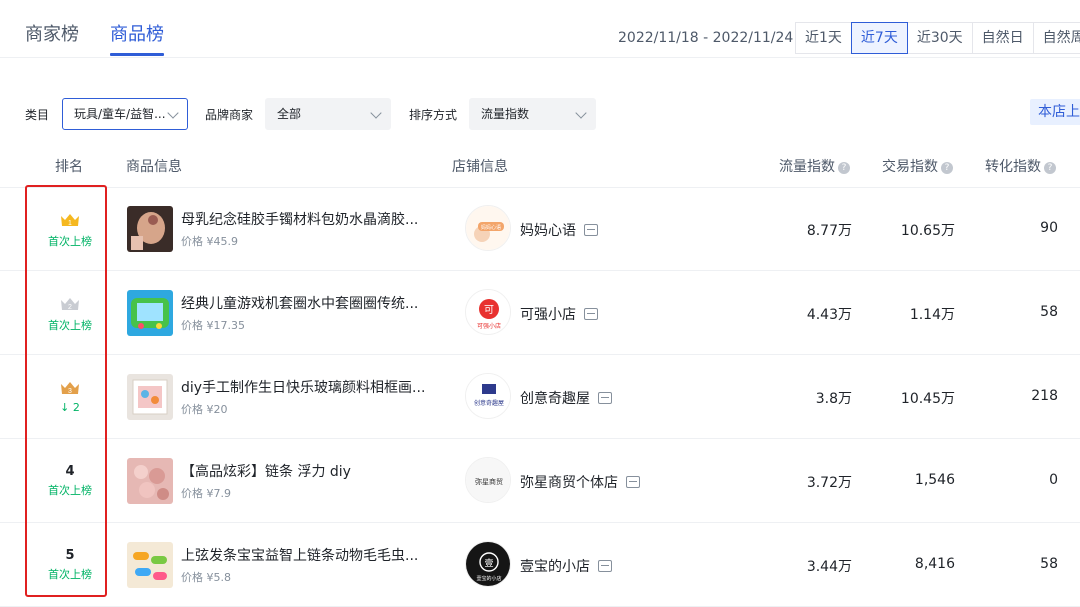 The image size is (1080, 607). What do you see at coordinates (229, 115) in the screenshot?
I see `brand-label: 品牌商家` at bounding box center [229, 115].